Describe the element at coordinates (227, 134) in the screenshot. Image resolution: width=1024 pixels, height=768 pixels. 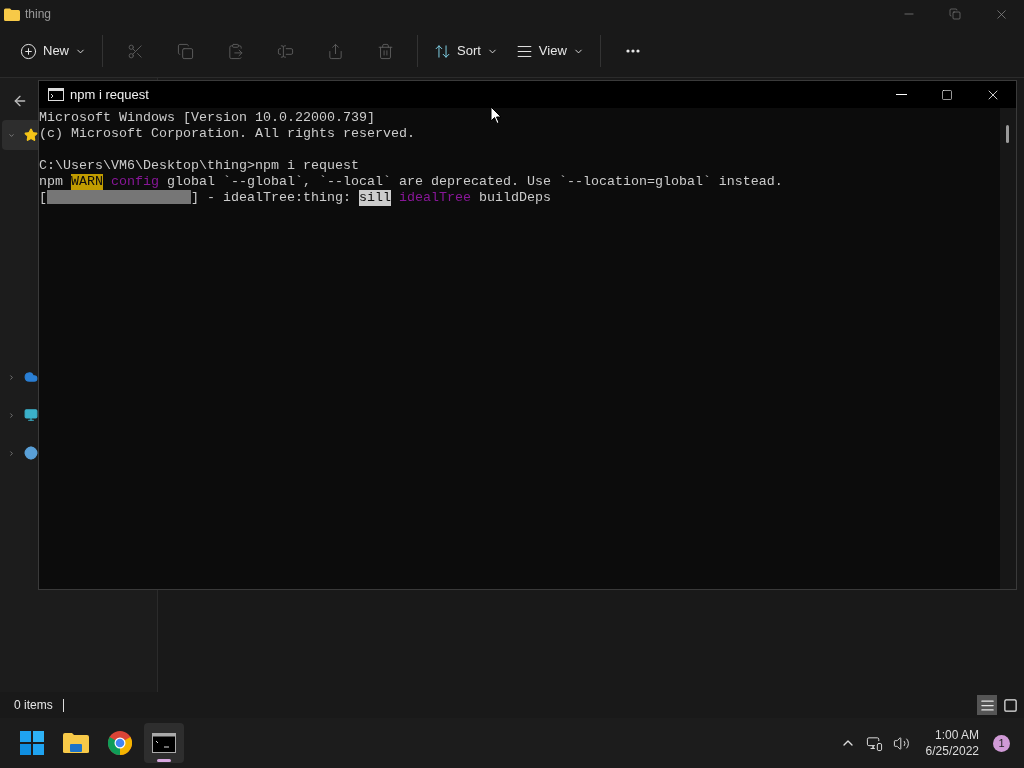
I see `terminal-text: (c) Microsoft Corporation. All rights reserved.` at that location.